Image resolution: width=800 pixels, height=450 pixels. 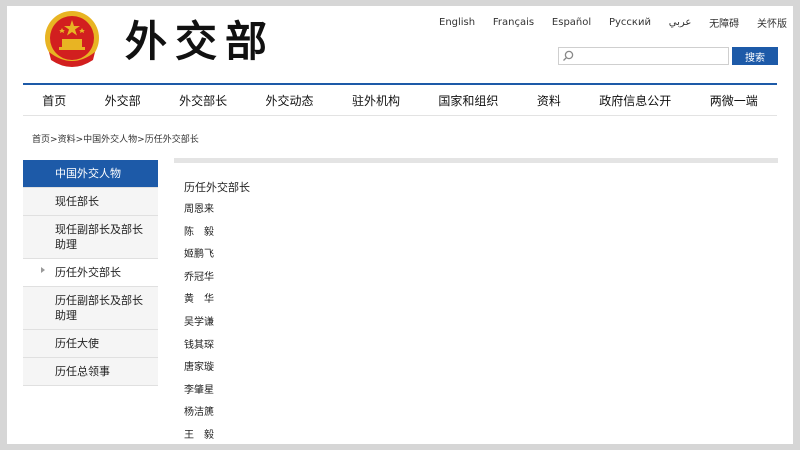 I want to click on sidebar-item-former-vice-ministers: 历任副部长及部长助理, so click(x=90, y=308).